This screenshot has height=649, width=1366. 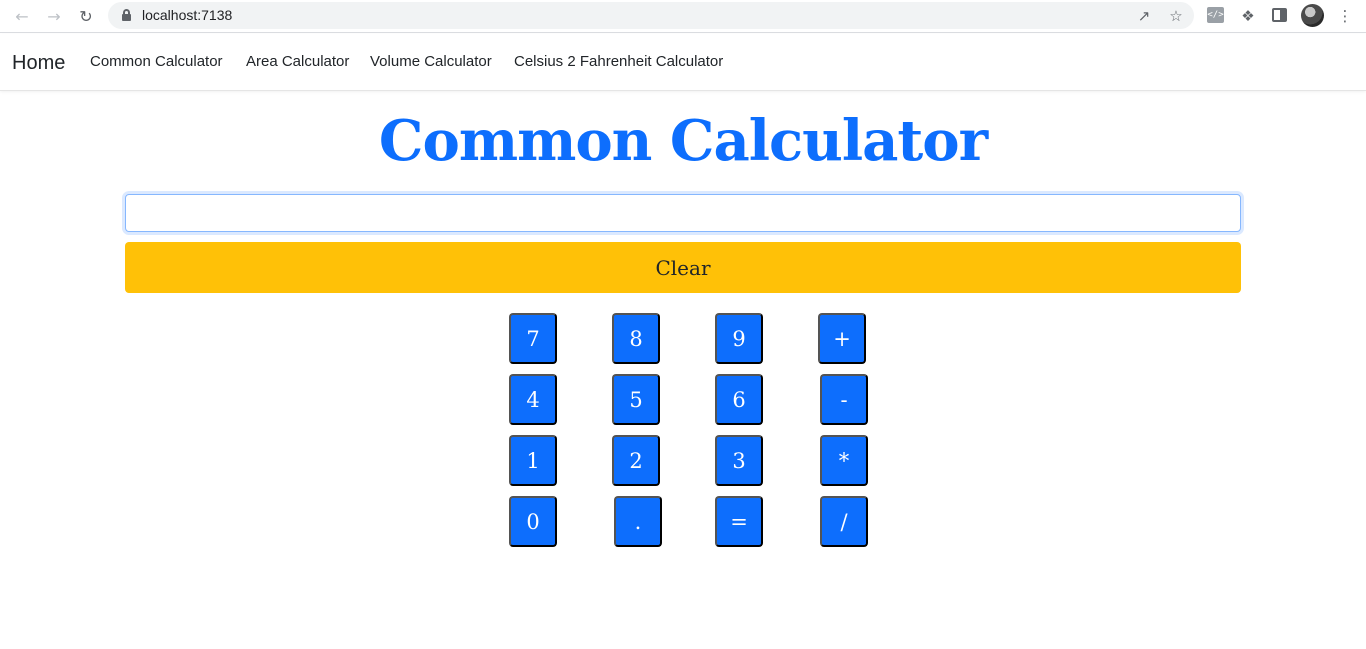 I want to click on page-title: Common Calculator, so click(x=683, y=141).